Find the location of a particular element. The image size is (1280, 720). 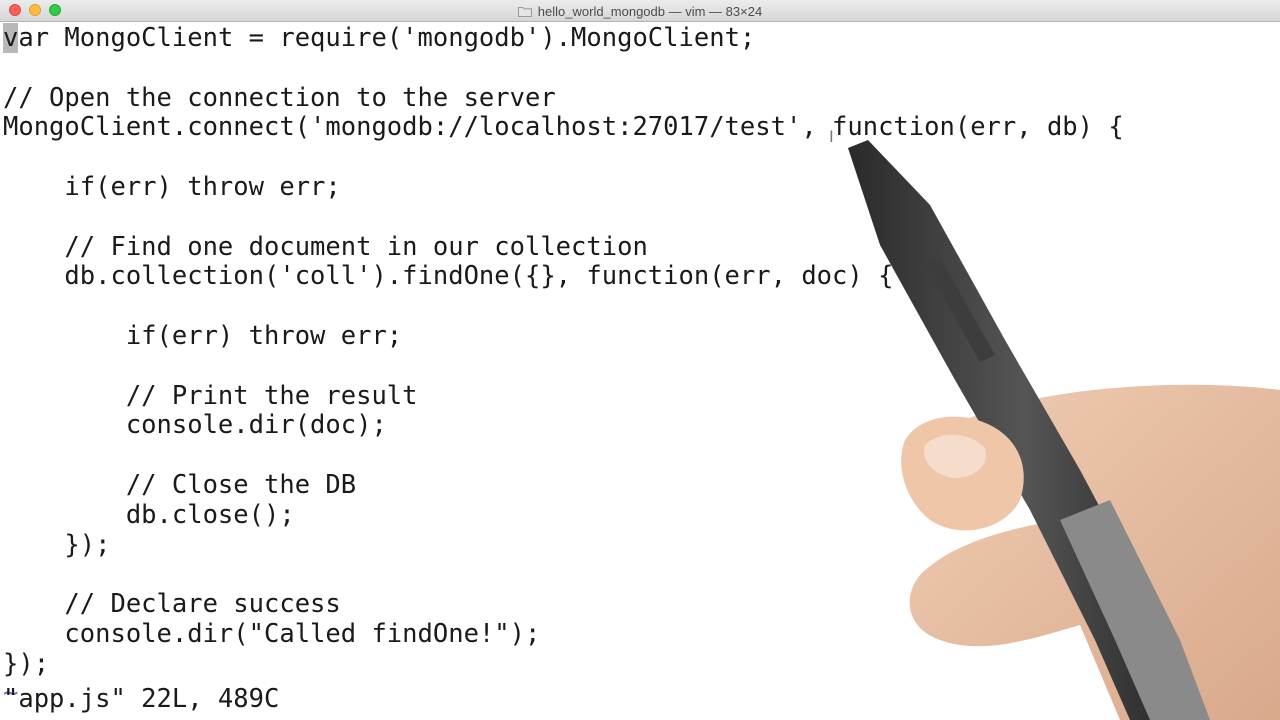

code-line: // Print the result is located at coordinates (210, 396).